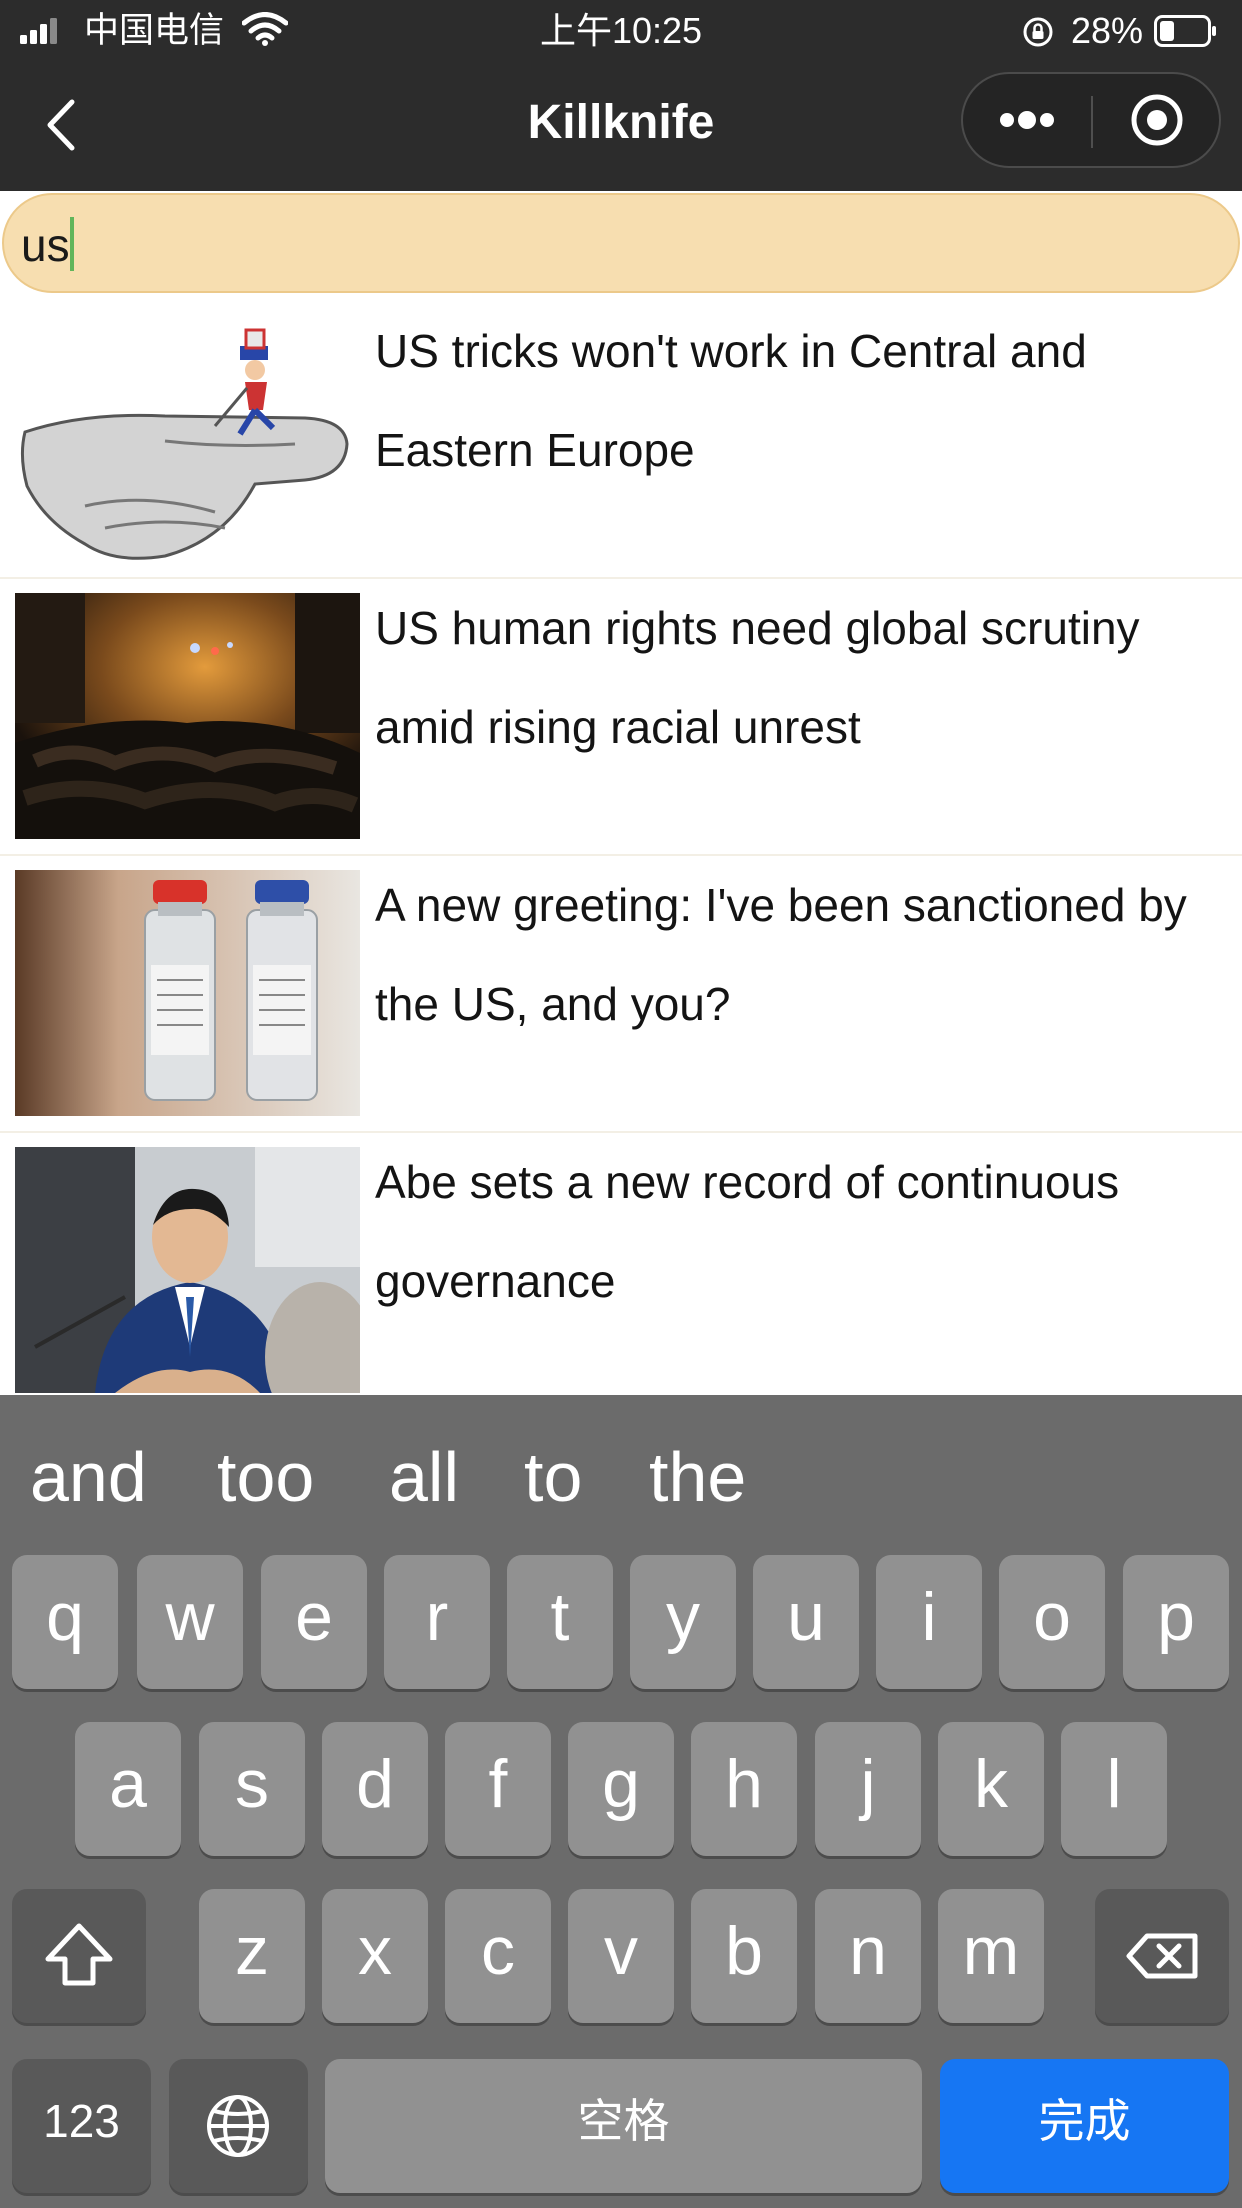  What do you see at coordinates (1084, 2126) in the screenshot?
I see `done-key: 完成` at bounding box center [1084, 2126].